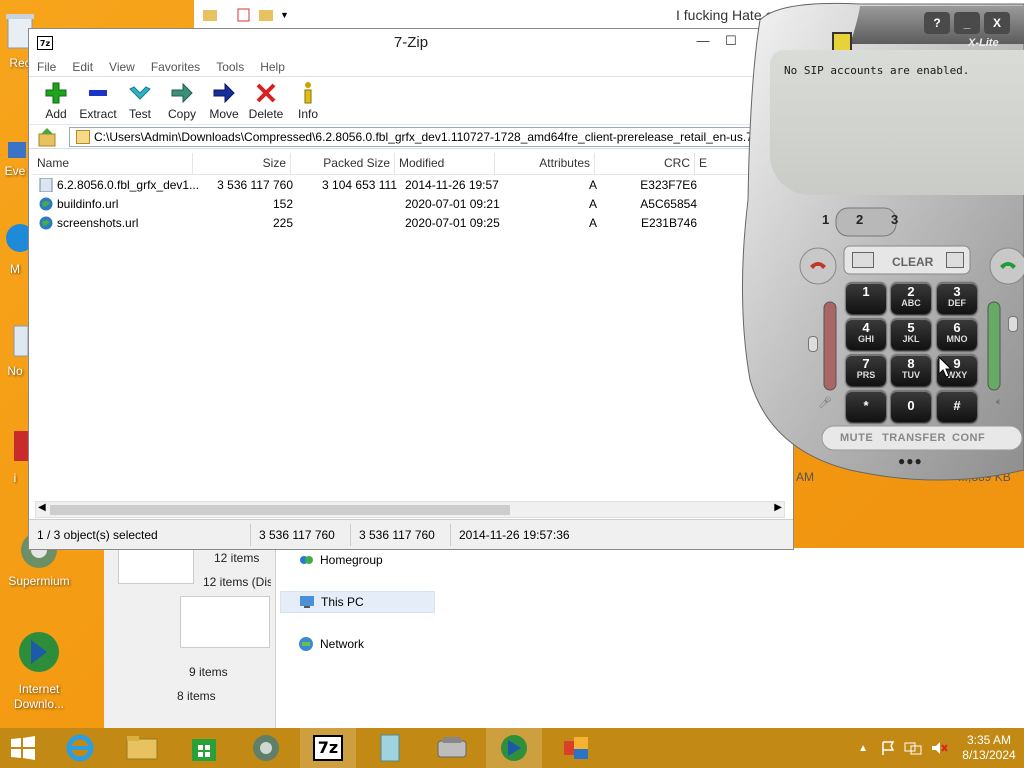 The image size is (1024, 768). I want to click on column-packed-size: Packed Size, so click(343, 163).